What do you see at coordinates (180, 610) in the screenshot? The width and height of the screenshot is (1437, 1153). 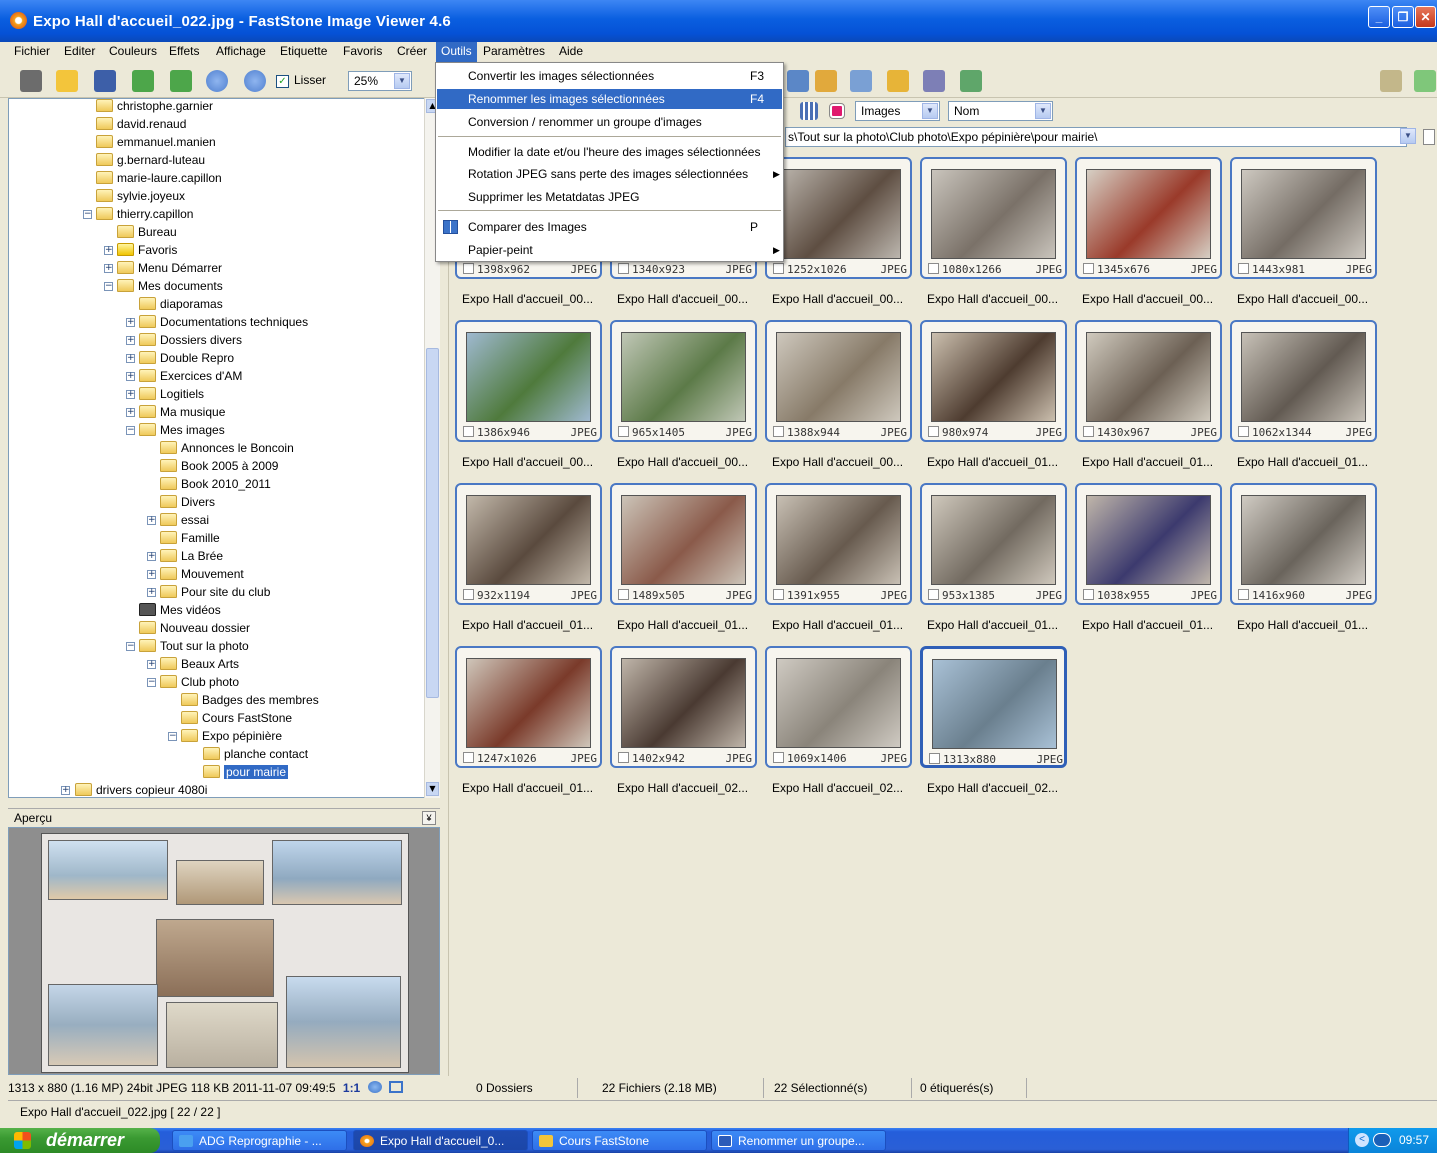 I see `tree-node: Mes vidéos` at bounding box center [180, 610].